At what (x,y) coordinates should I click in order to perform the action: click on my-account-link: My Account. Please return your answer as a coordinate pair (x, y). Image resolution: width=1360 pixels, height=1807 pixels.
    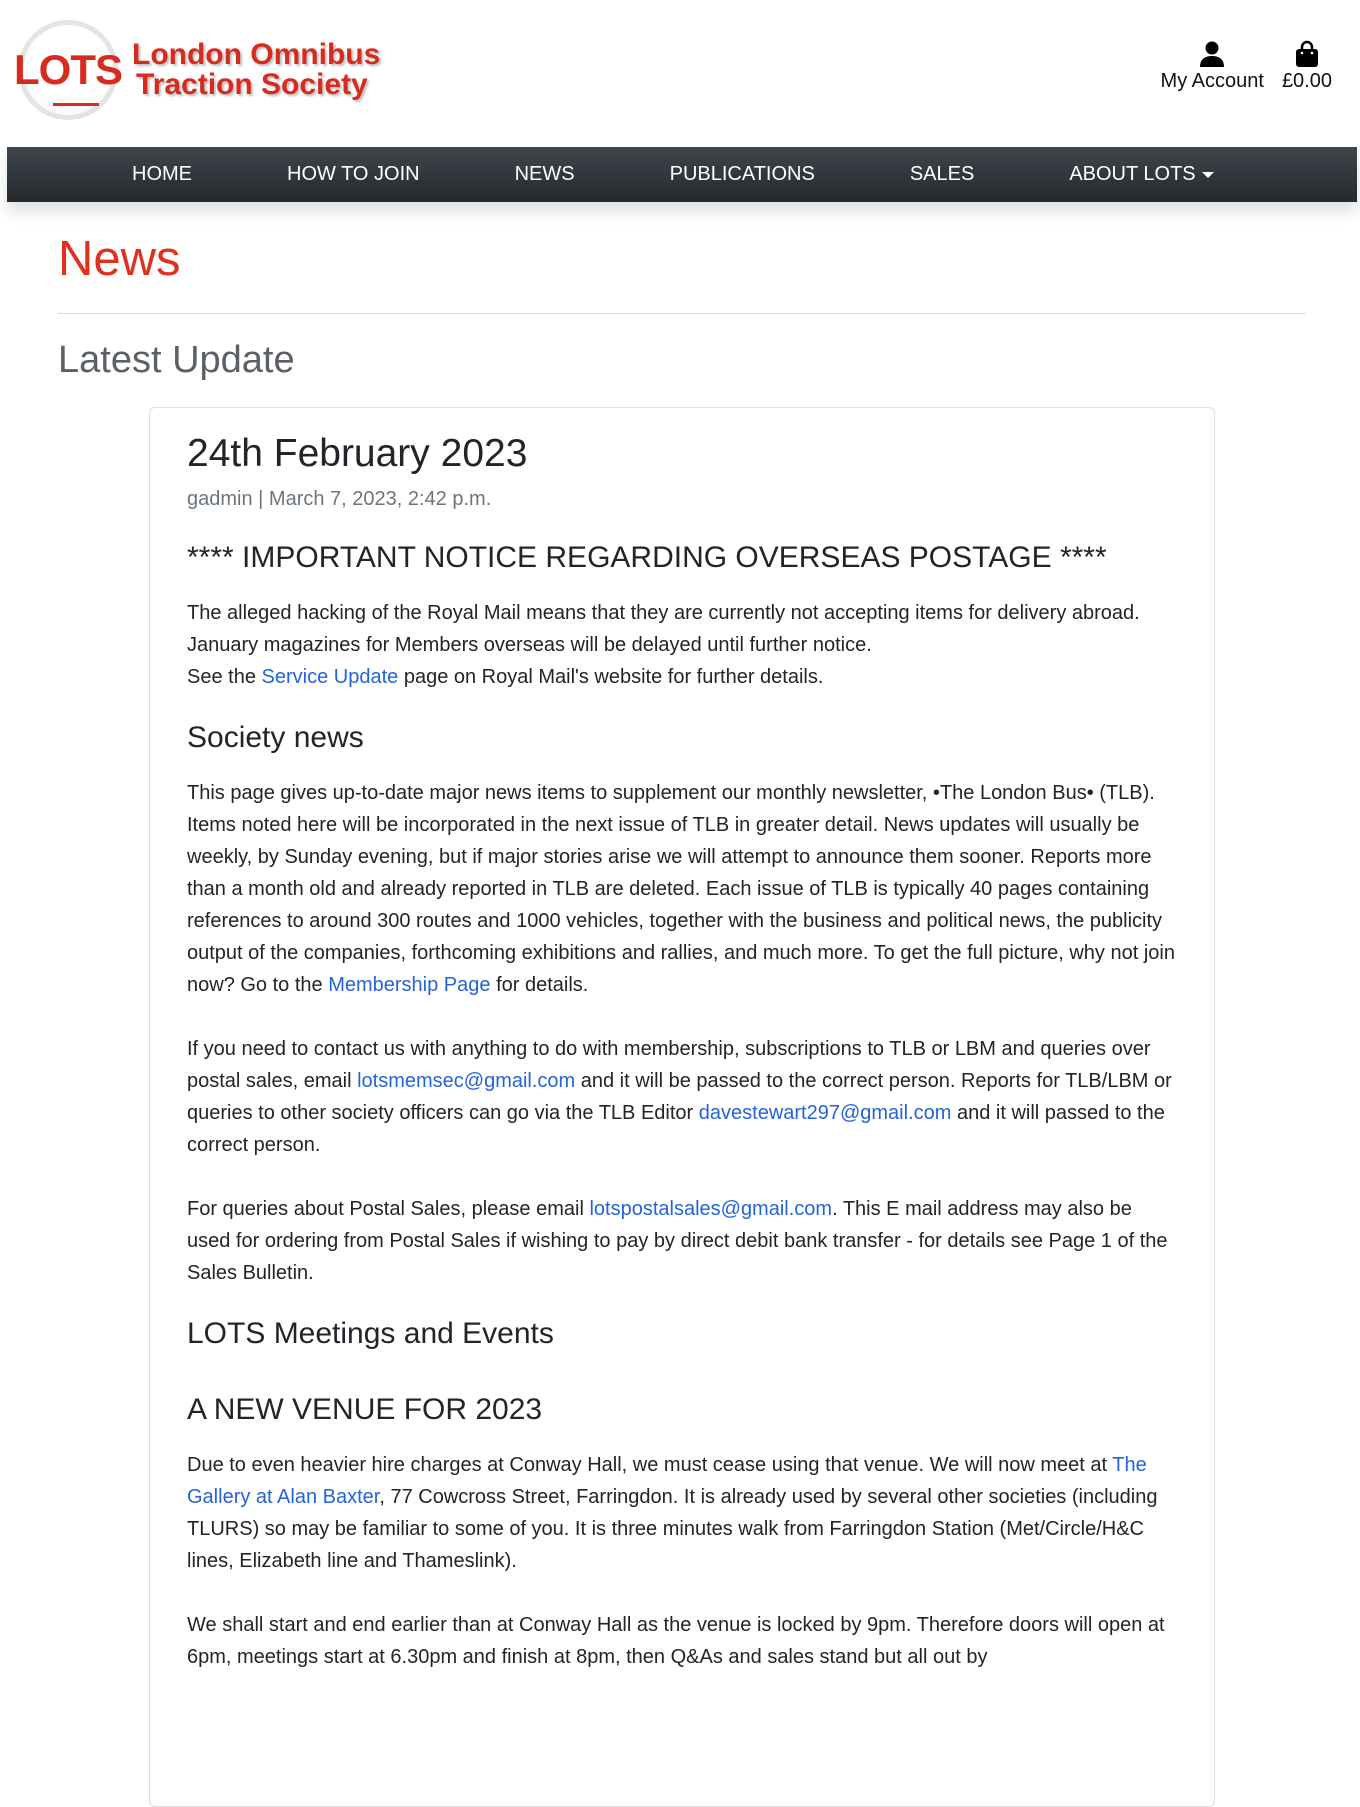
    Looking at the image, I should click on (1212, 66).